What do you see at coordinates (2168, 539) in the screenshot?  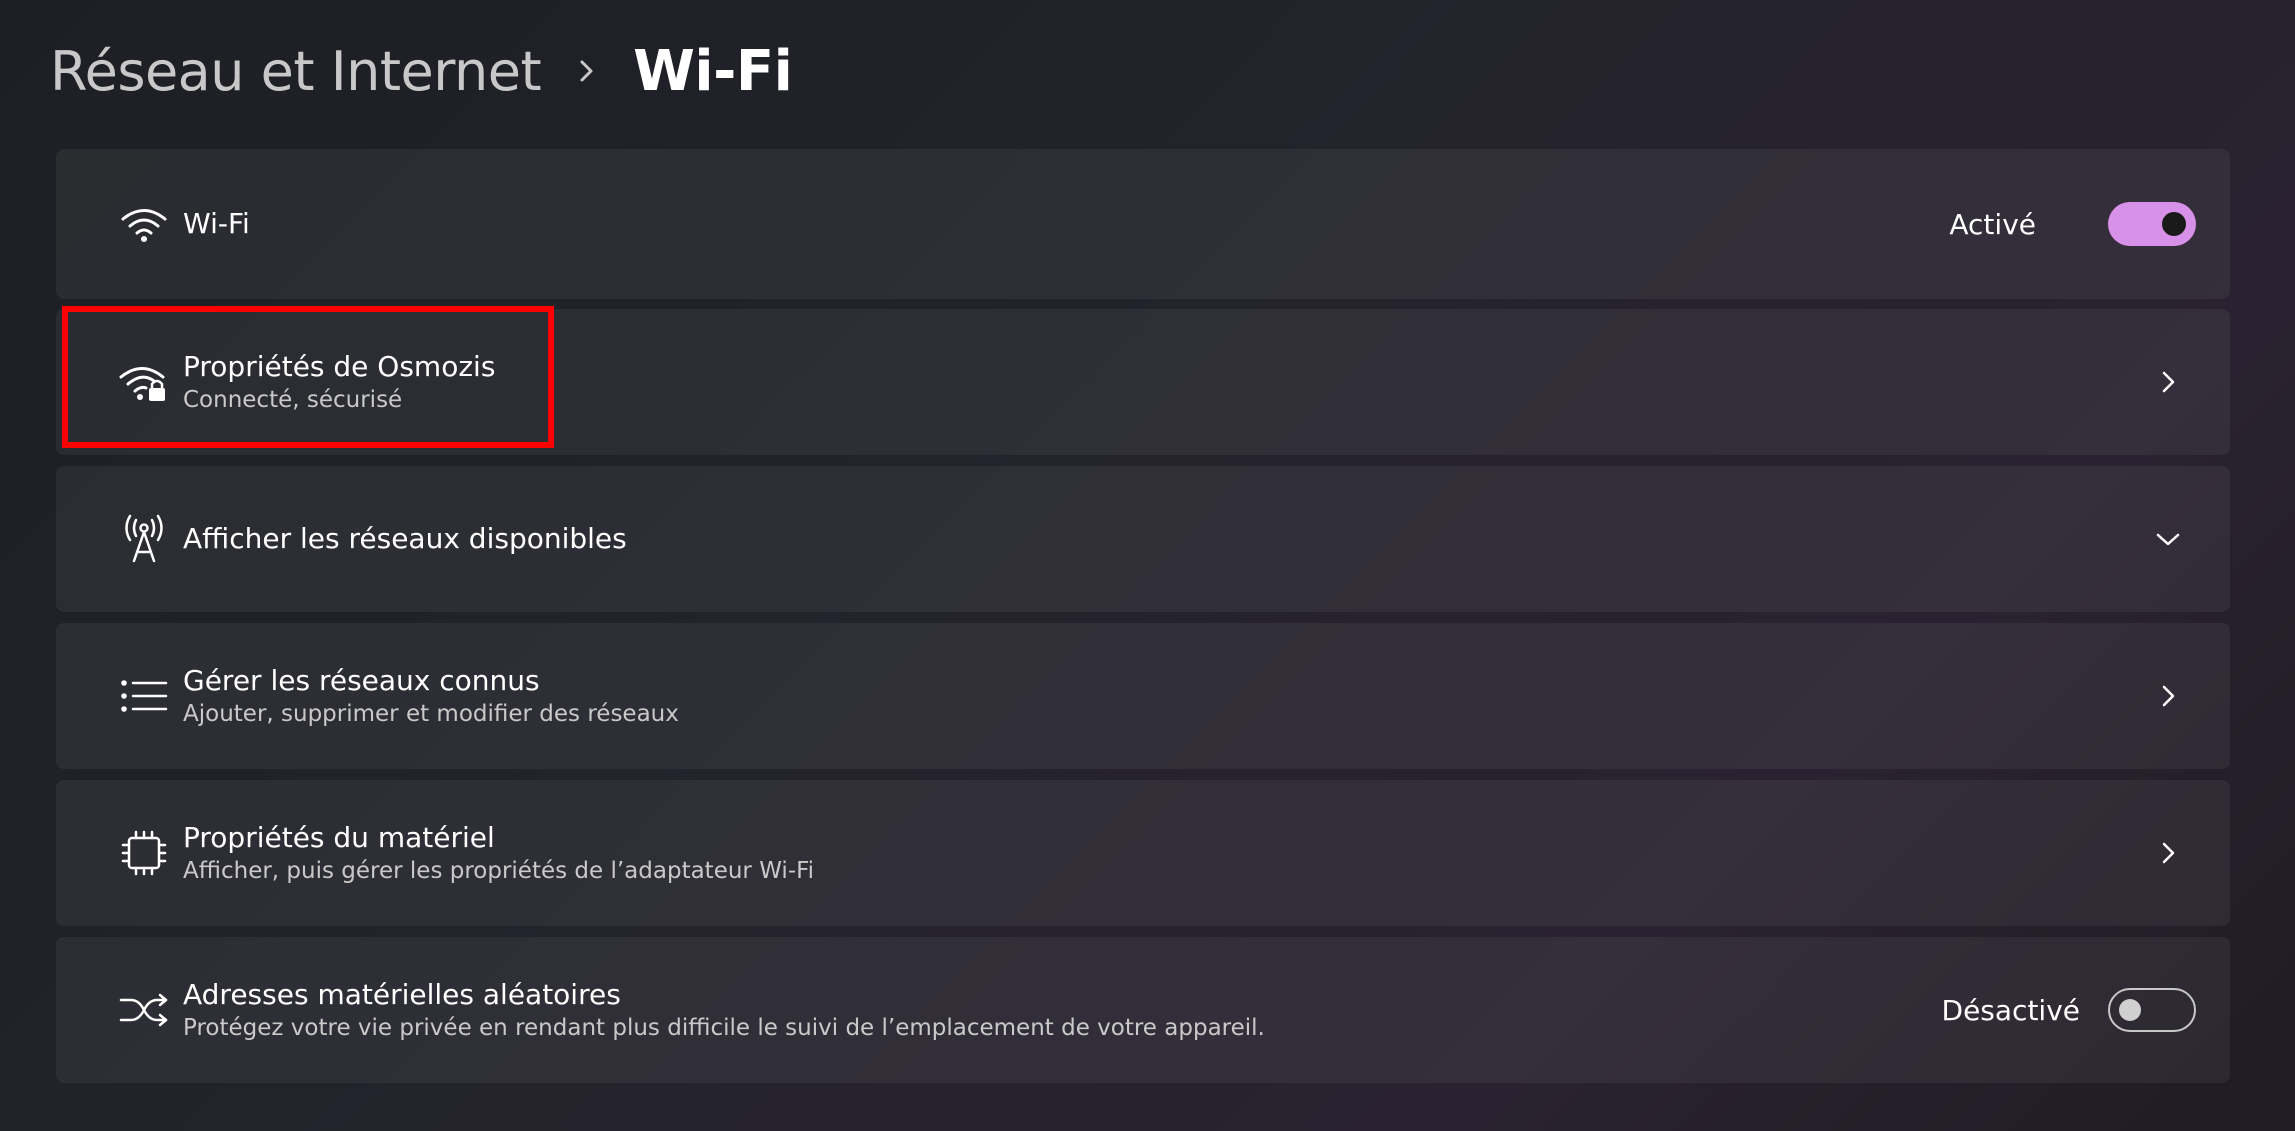 I see `chevron-down-icon` at bounding box center [2168, 539].